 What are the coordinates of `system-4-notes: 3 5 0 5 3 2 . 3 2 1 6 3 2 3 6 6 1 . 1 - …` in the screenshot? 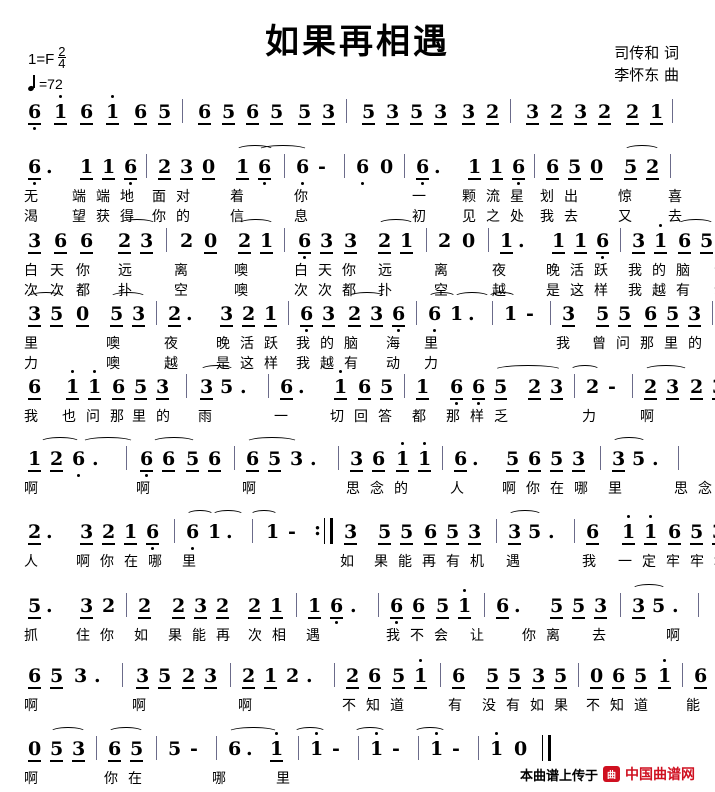 It's located at (368, 312).